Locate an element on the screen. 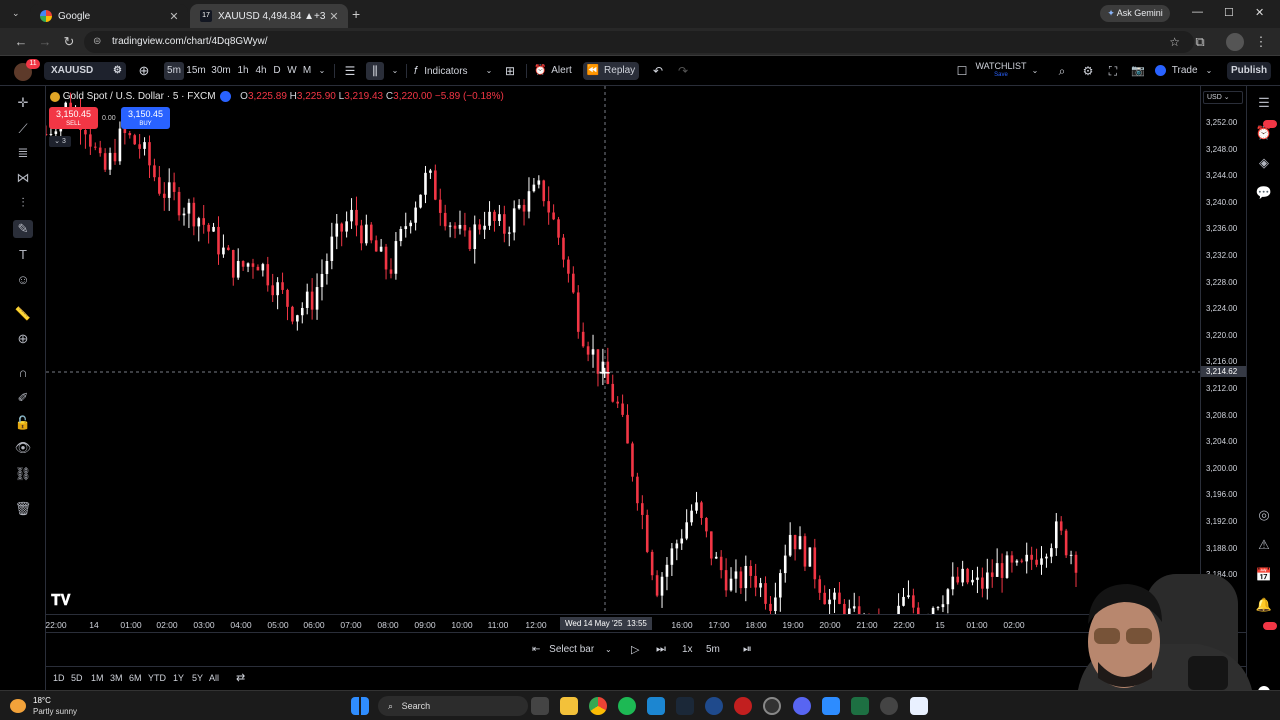 The height and width of the screenshot is (720, 1280). menu-icon: ⋮ is located at coordinates (1261, 42).